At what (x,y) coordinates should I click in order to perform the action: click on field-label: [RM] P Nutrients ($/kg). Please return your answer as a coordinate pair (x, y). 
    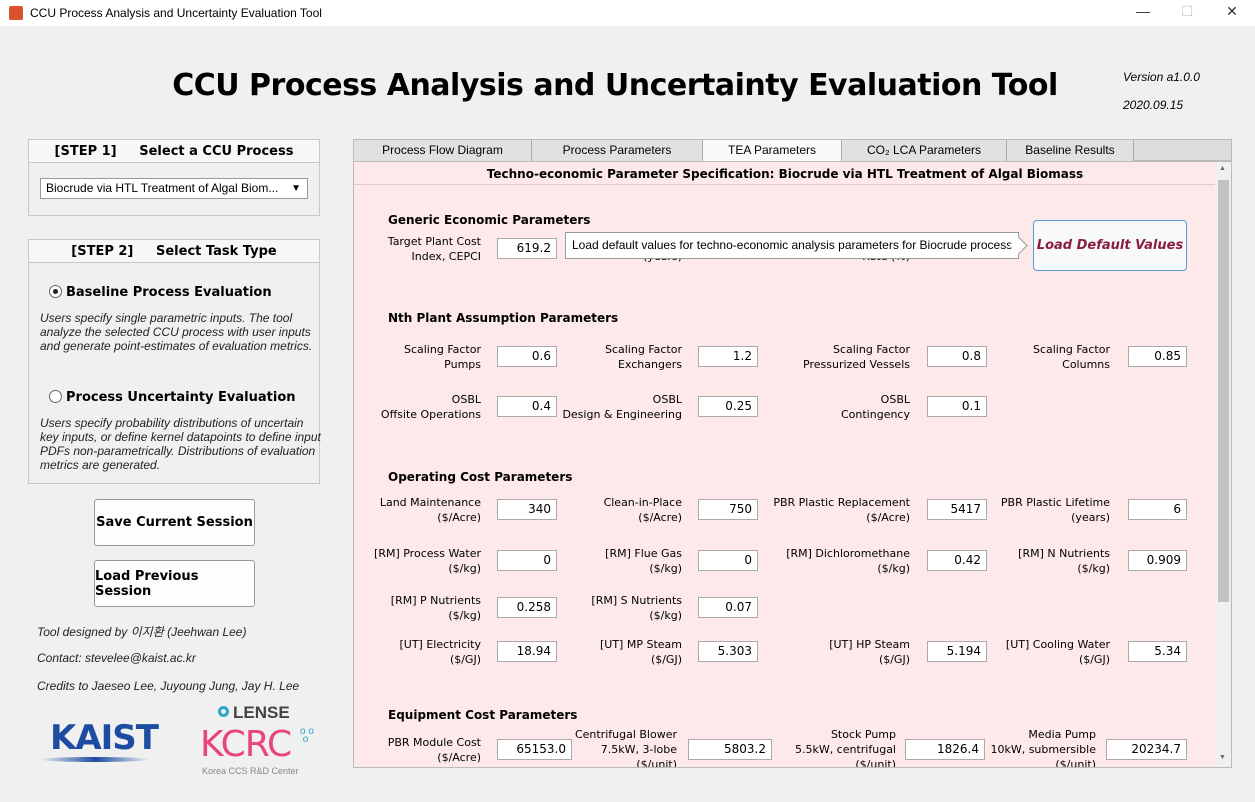
    Looking at the image, I should click on (435, 608).